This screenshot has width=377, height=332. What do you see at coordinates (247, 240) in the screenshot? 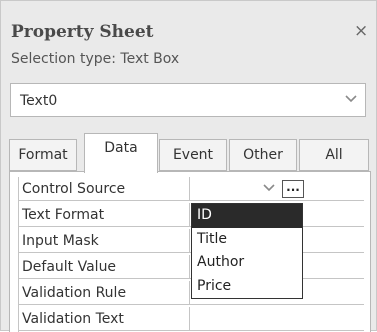
I see `dropdown-option-title: Title` at bounding box center [247, 240].